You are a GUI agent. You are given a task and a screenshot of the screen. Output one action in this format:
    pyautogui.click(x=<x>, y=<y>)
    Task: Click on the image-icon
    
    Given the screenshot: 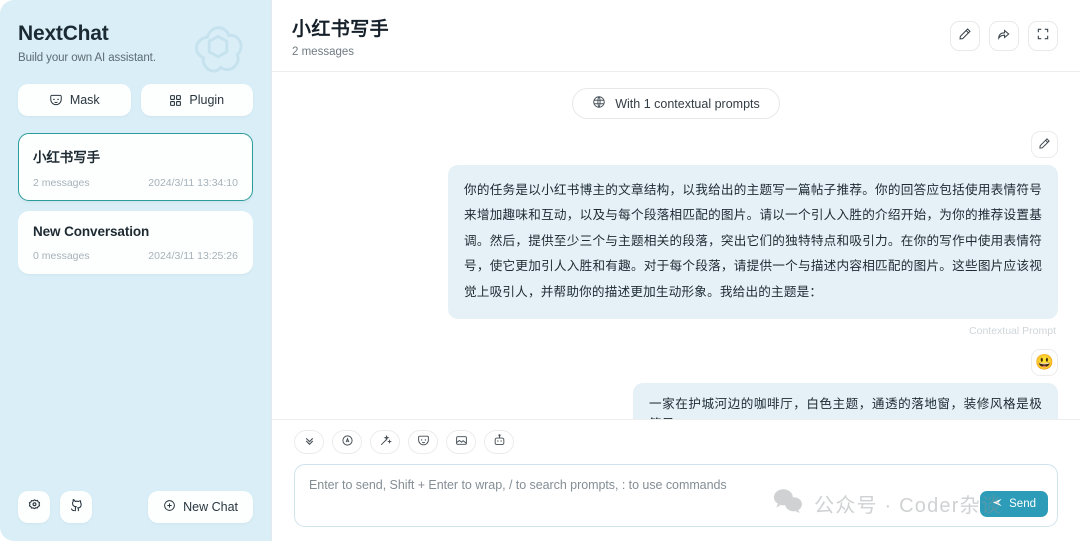 What is the action you would take?
    pyautogui.click(x=461, y=442)
    